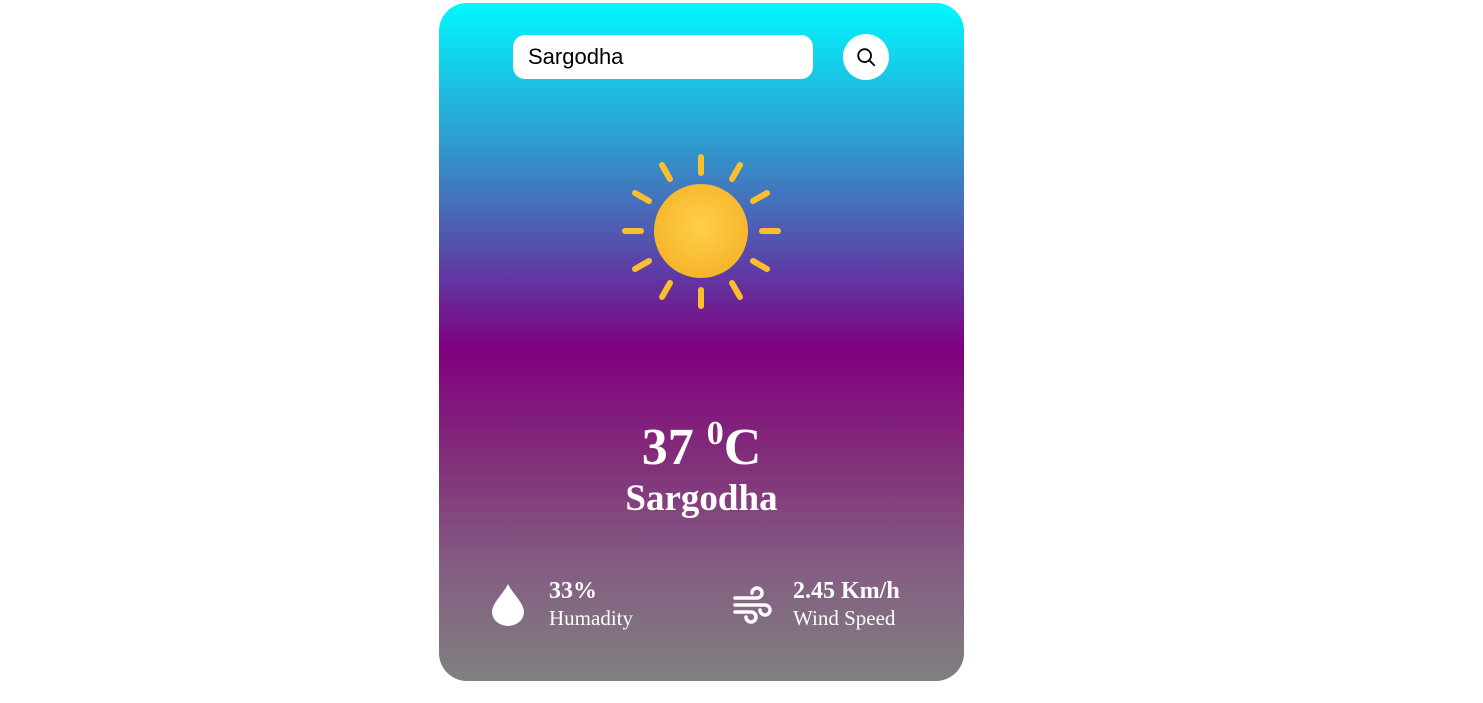 The height and width of the screenshot is (703, 1483). I want to click on temperature: 37 0C, so click(701, 441).